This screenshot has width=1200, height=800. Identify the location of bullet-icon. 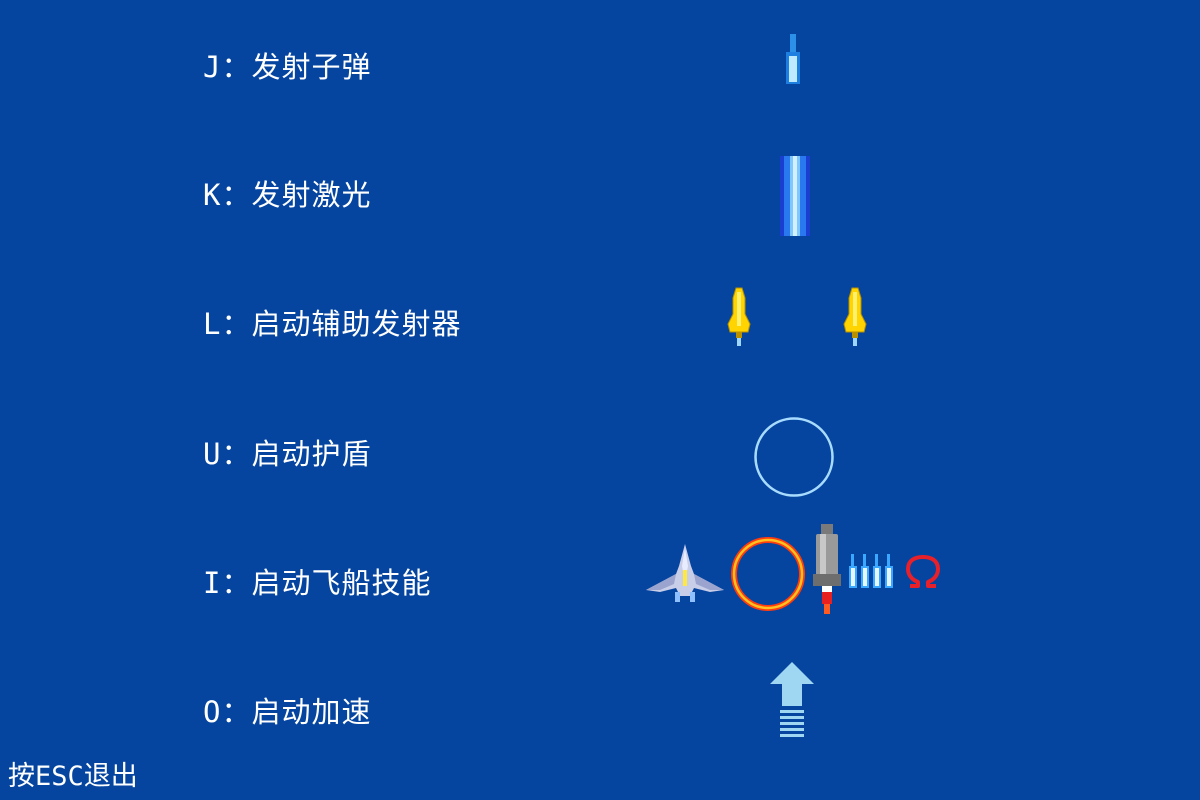
(793, 59).